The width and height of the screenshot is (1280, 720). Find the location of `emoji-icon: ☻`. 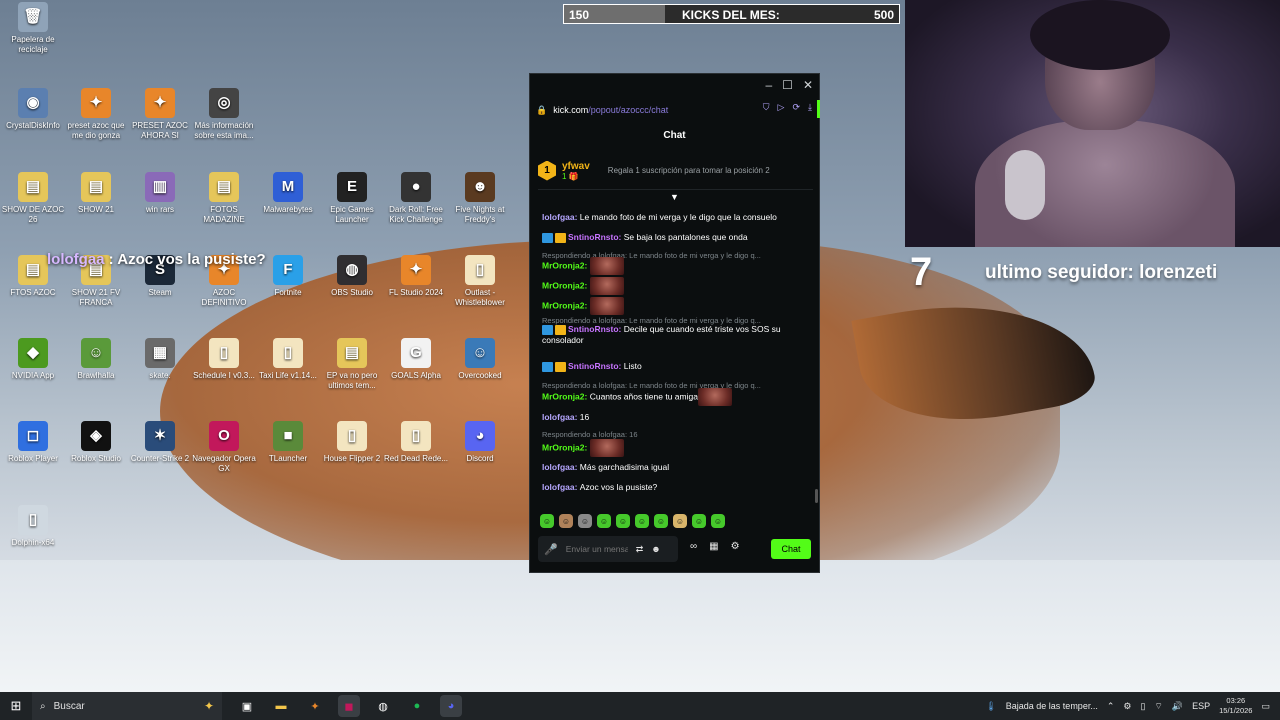

emoji-icon: ☻ is located at coordinates (655, 549).